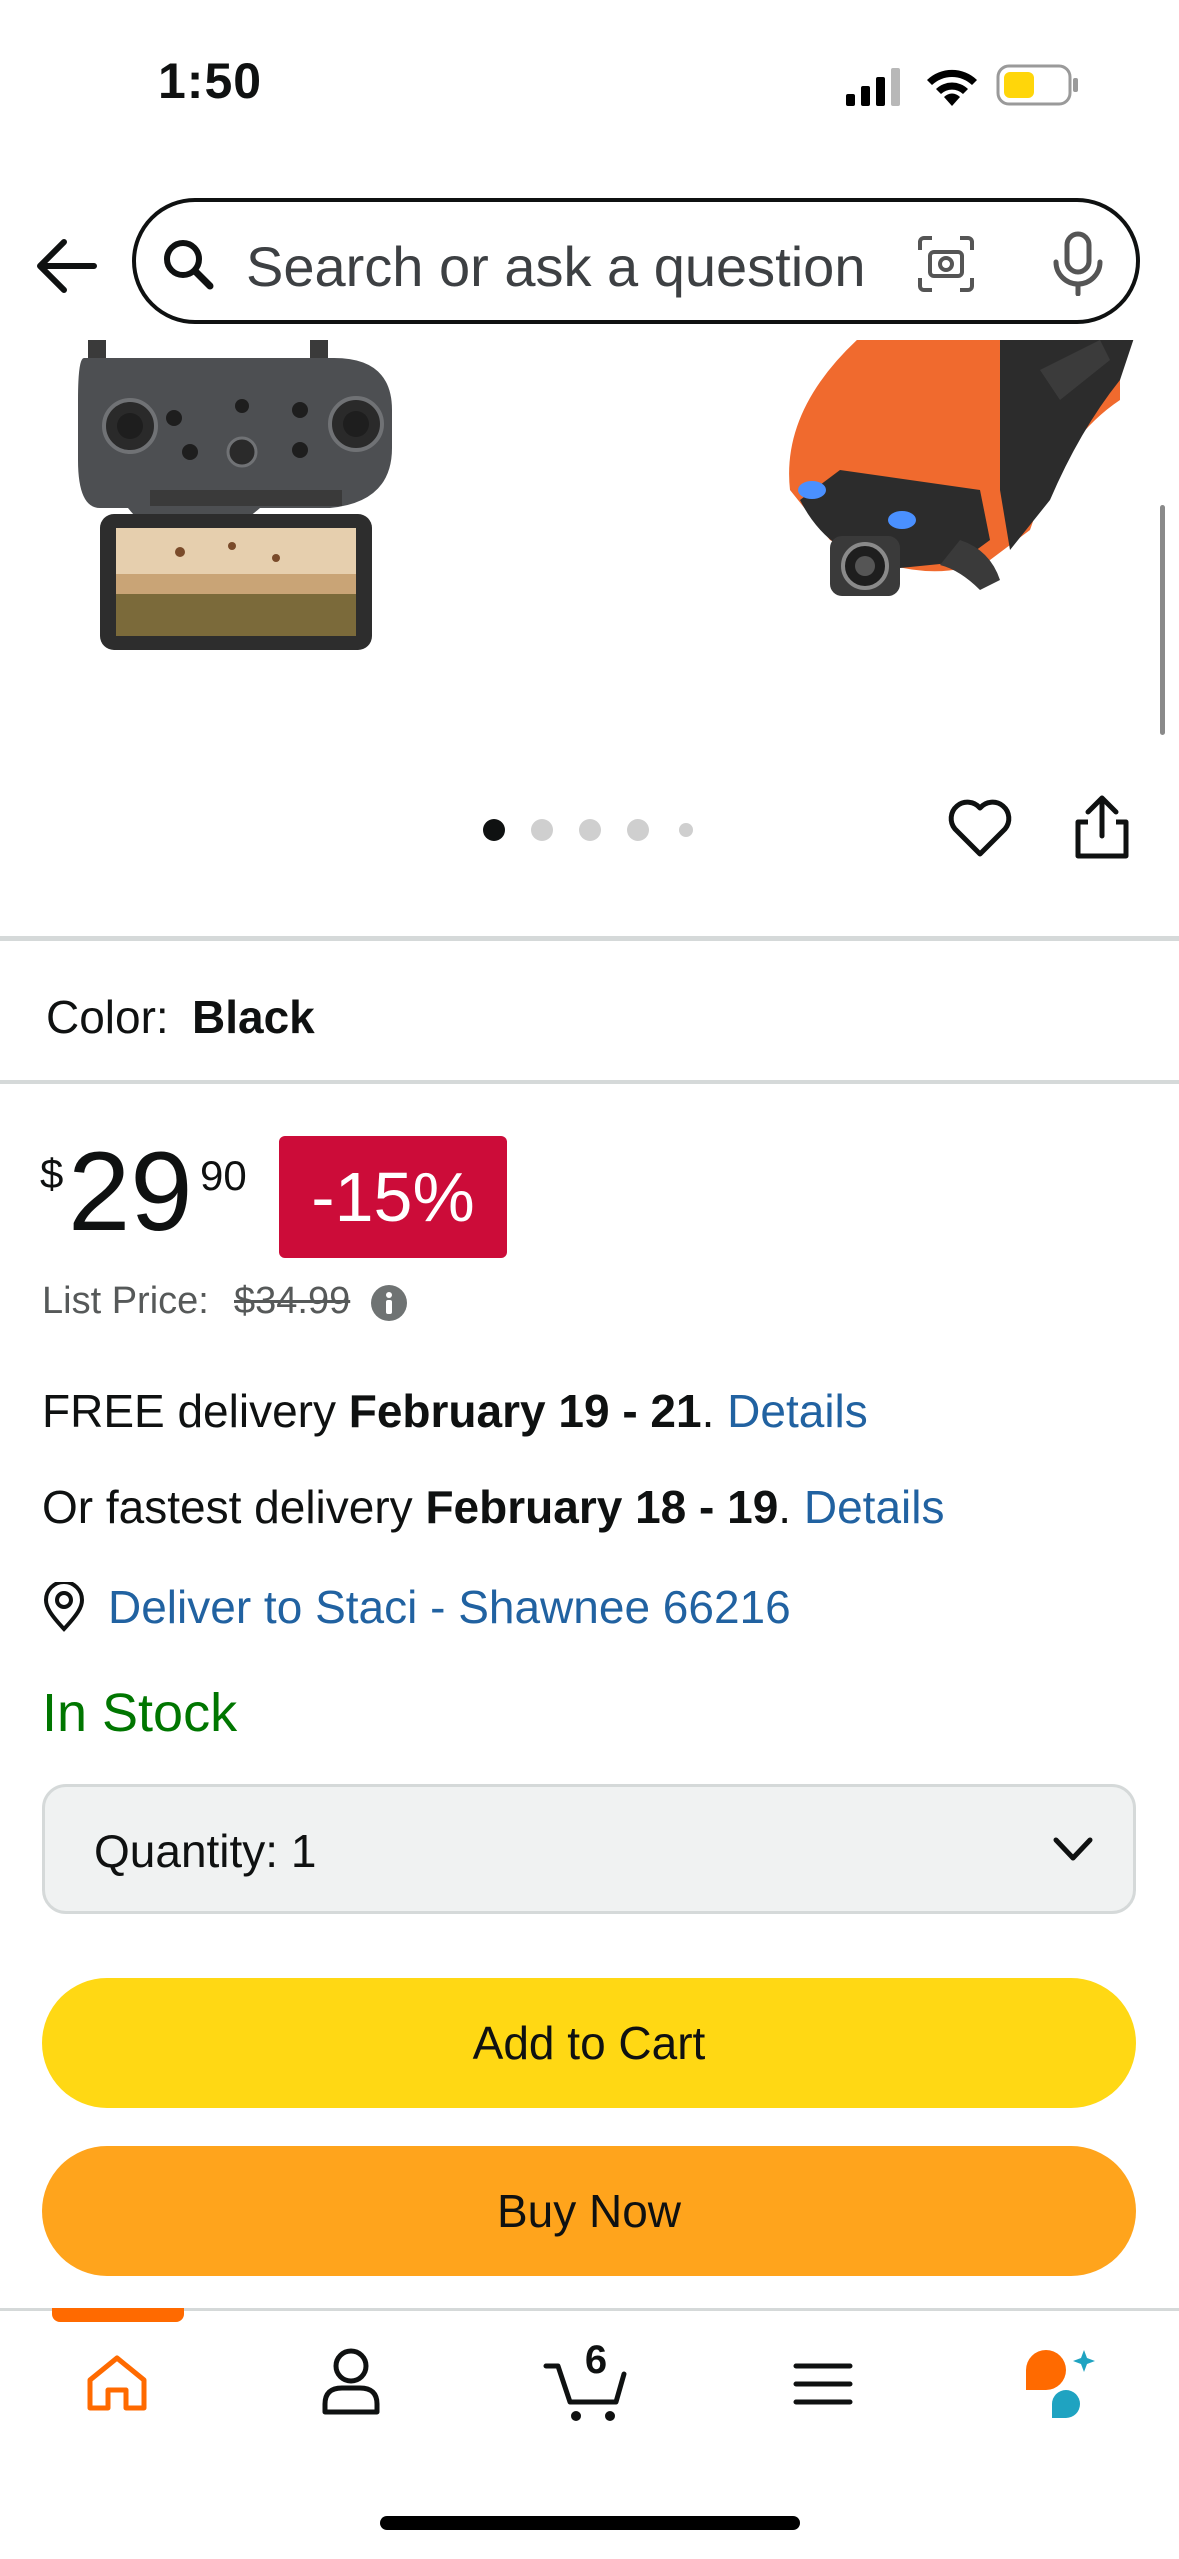 Image resolution: width=1179 pixels, height=2559 pixels. What do you see at coordinates (952, 87) in the screenshot?
I see `wifi-icon` at bounding box center [952, 87].